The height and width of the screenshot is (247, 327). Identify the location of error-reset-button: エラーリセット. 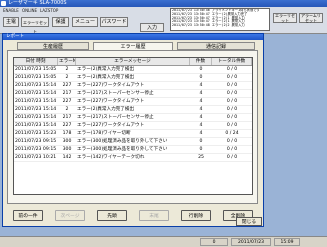
(35, 25).